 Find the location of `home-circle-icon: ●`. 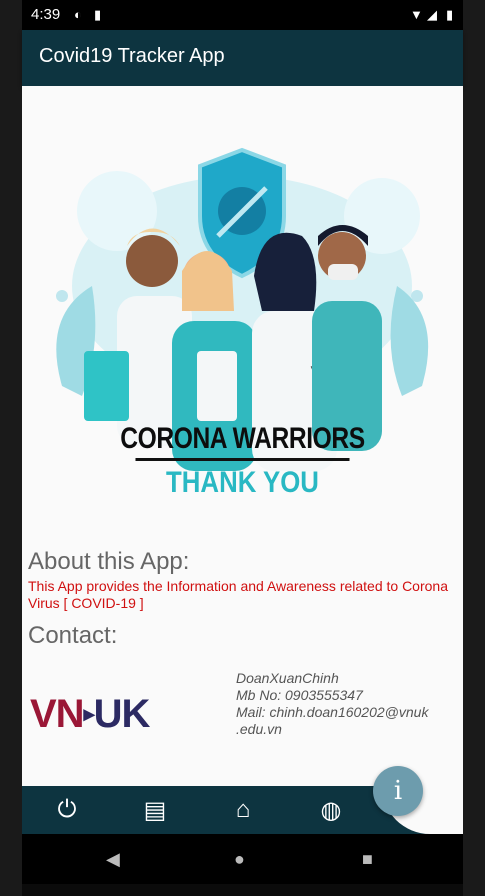

home-circle-icon: ● is located at coordinates (239, 859).